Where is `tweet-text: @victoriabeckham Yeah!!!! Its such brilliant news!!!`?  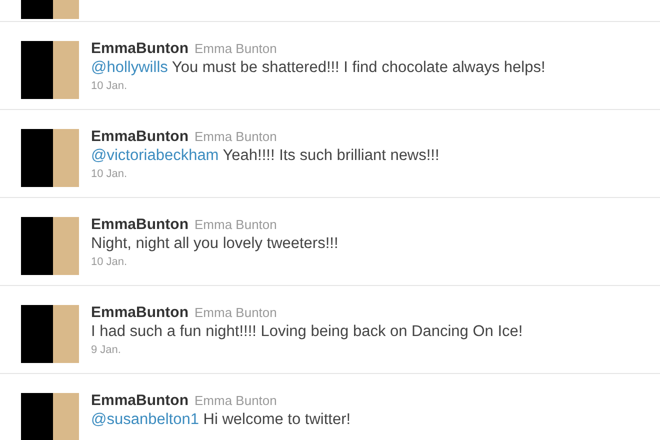 tweet-text: @victoriabeckham Yeah!!!! Its such brilliant news!!! is located at coordinates (265, 156).